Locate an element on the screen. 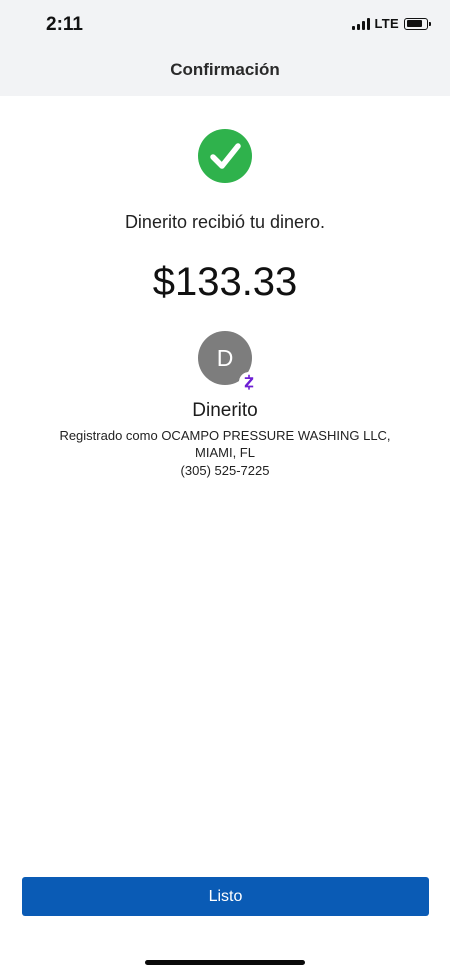 This screenshot has width=450, height=975. status-indicators: LTE is located at coordinates (391, 23).